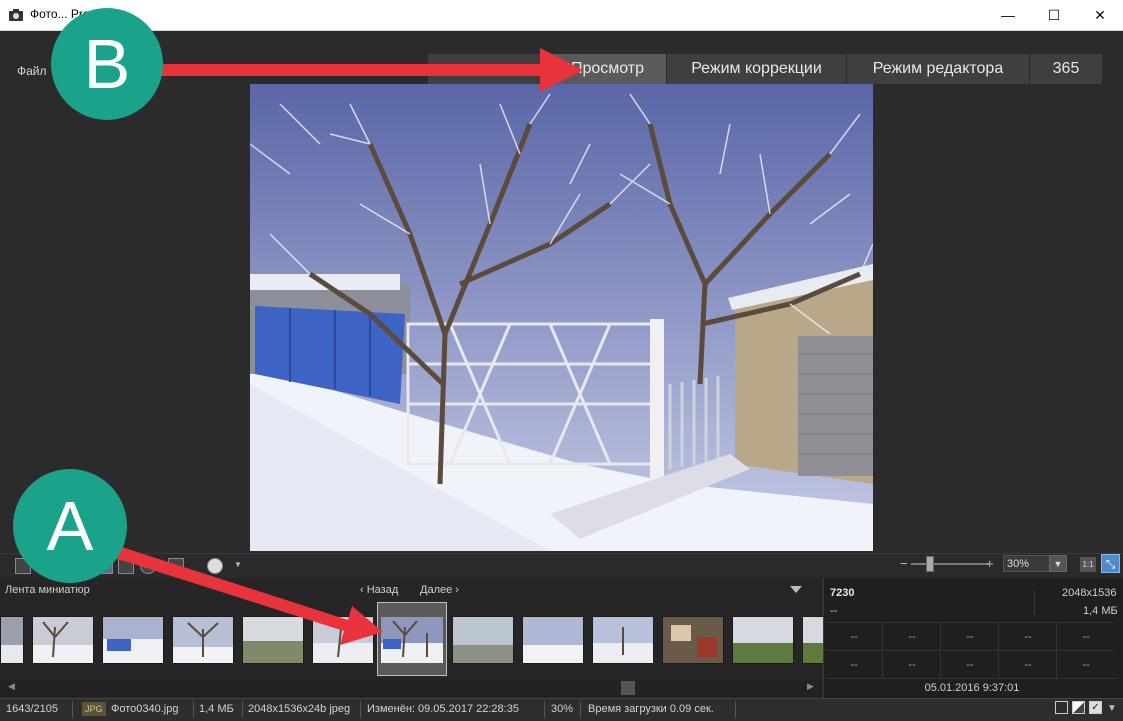 The height and width of the screenshot is (721, 1123). What do you see at coordinates (70, 526) in the screenshot?
I see `callout-a: A` at bounding box center [70, 526].